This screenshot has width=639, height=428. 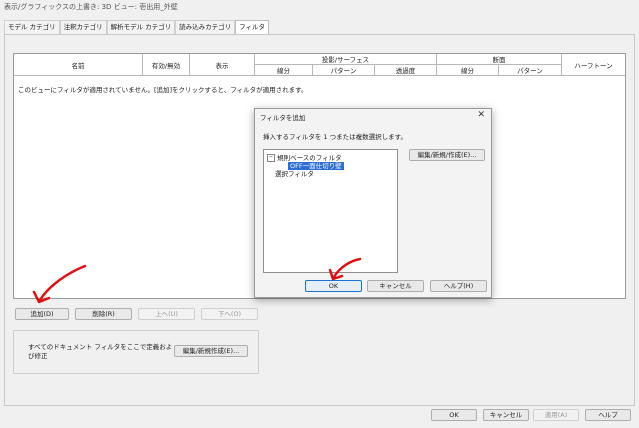 What do you see at coordinates (284, 70) in the screenshot?
I see `col-header-proj-lines: 線分` at bounding box center [284, 70].